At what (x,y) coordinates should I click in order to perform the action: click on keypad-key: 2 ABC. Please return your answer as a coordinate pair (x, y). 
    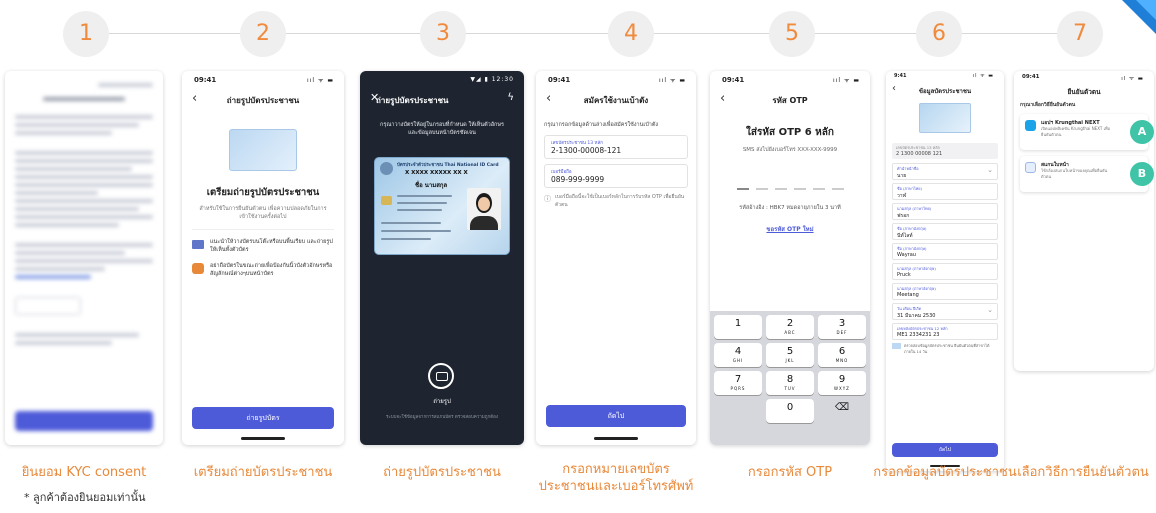
    Looking at the image, I should click on (790, 327).